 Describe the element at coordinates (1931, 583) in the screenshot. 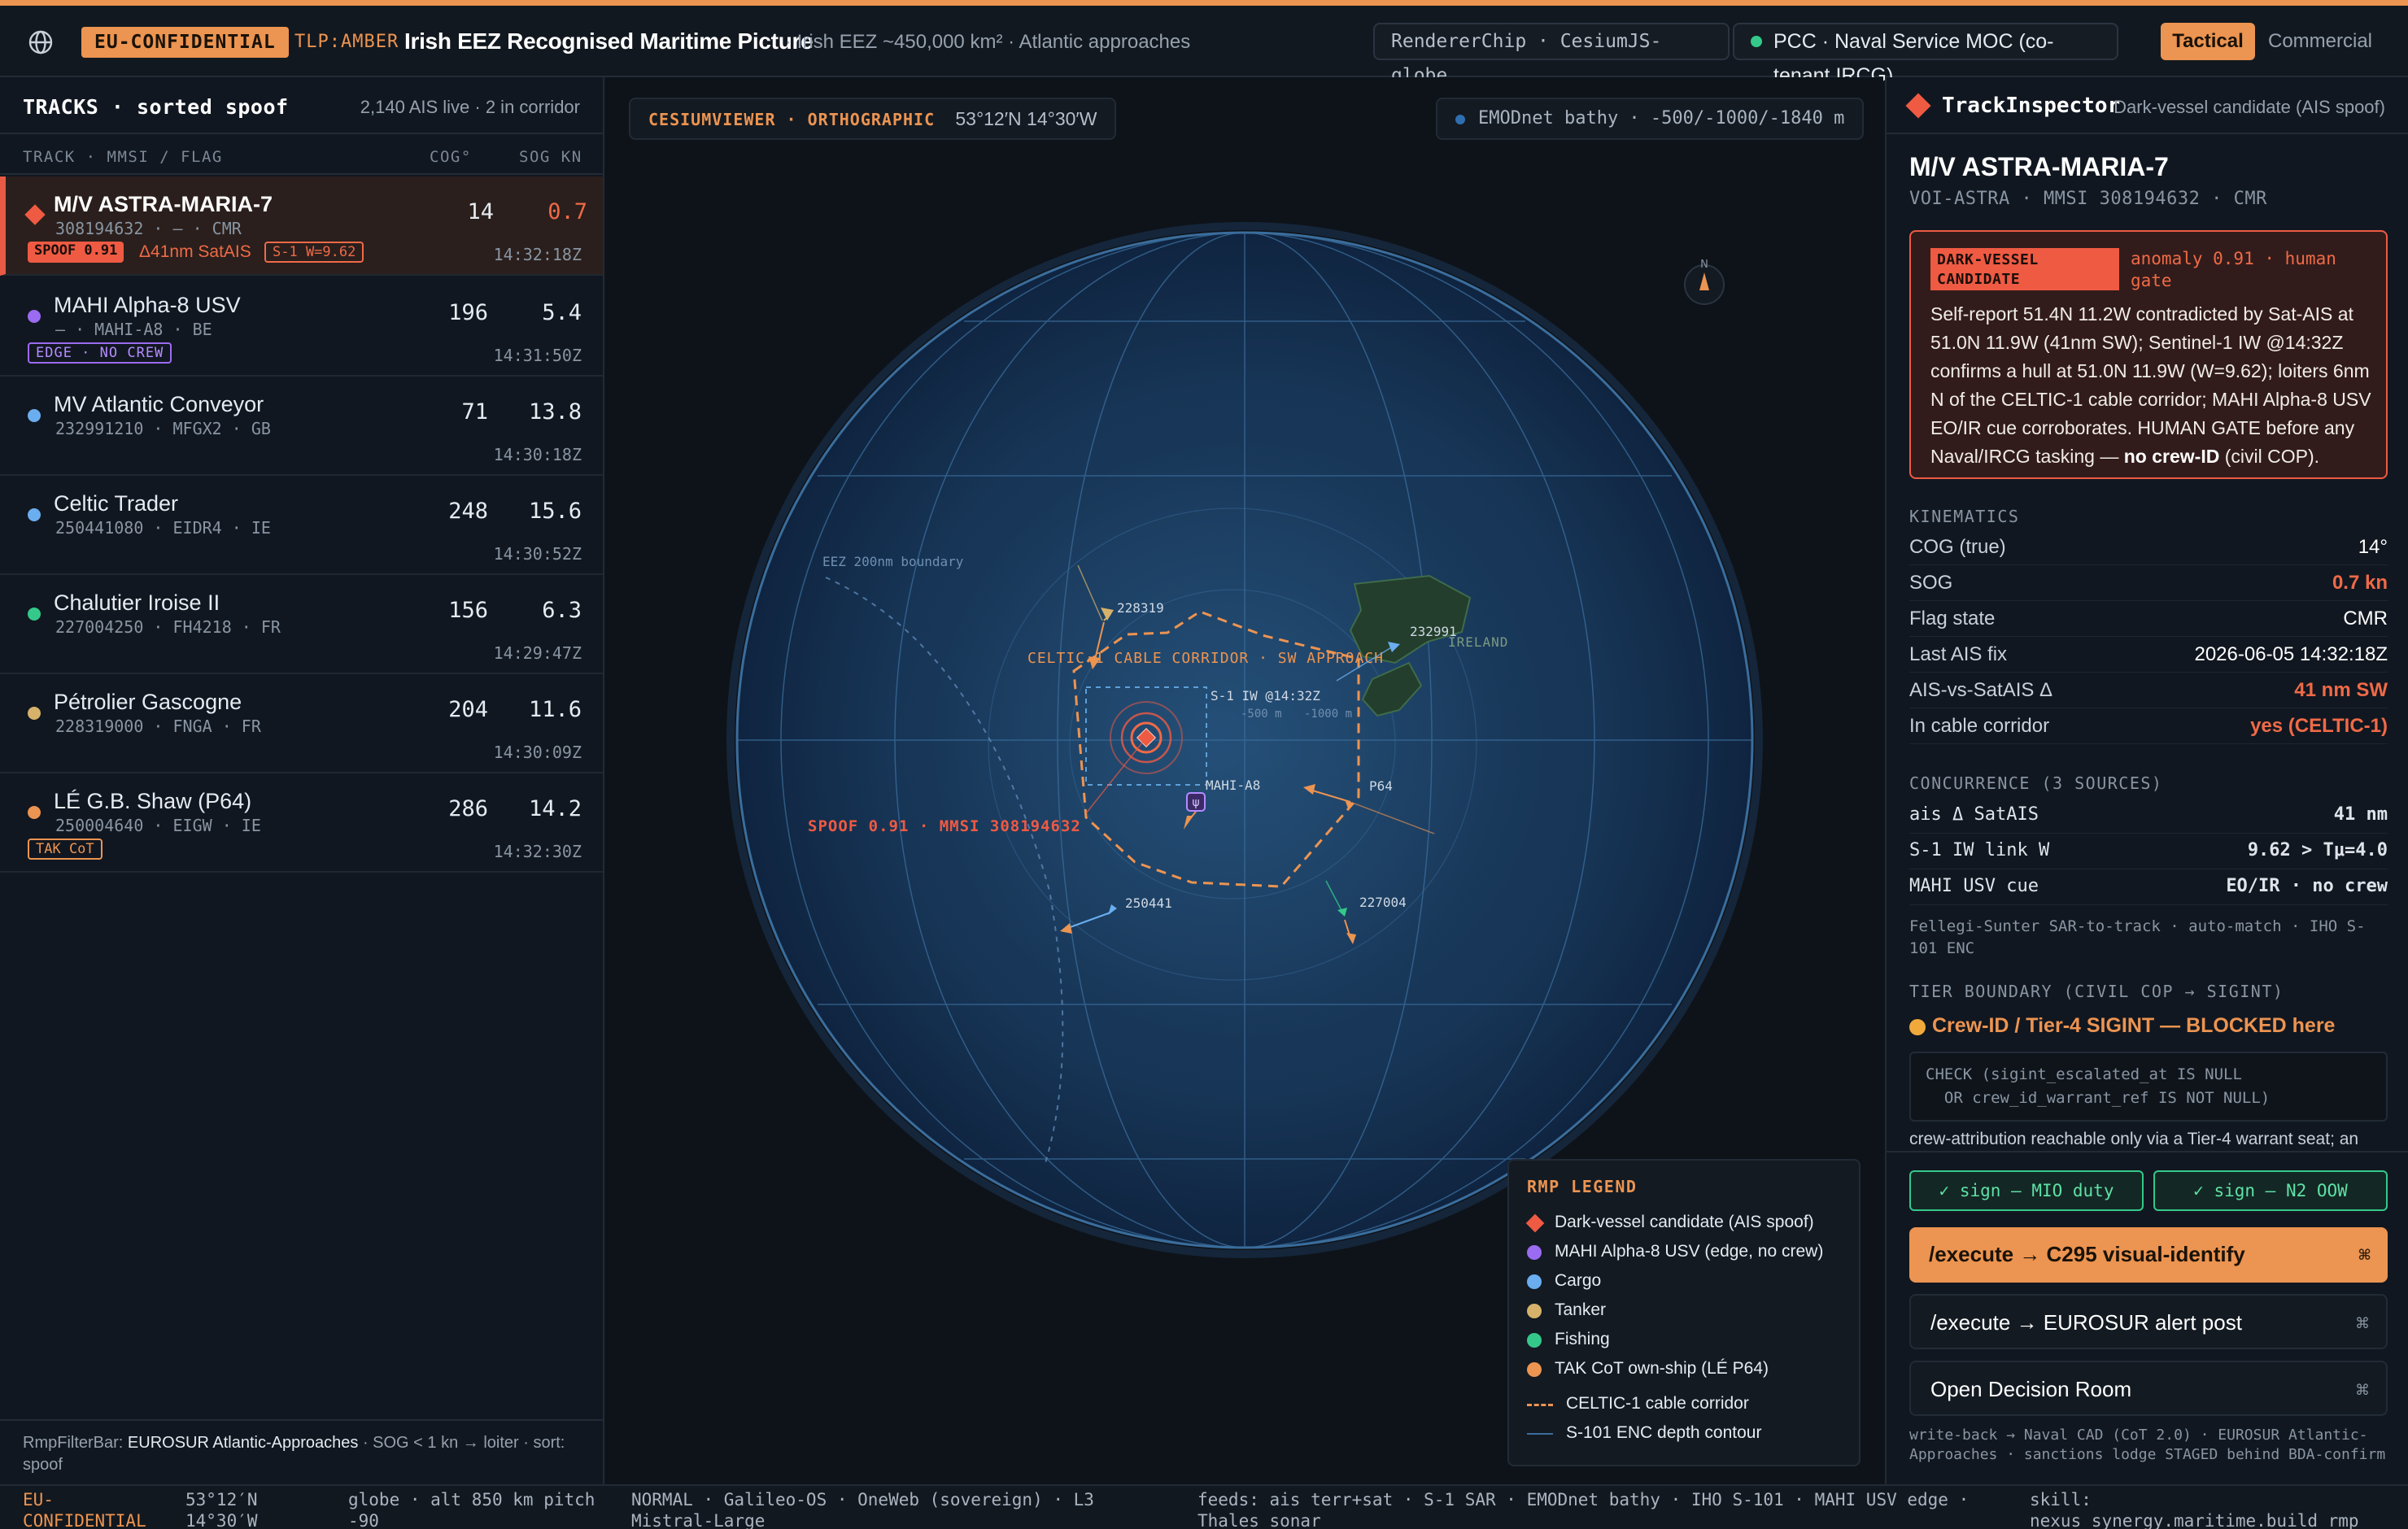

I see `kv-key: SOG` at that location.